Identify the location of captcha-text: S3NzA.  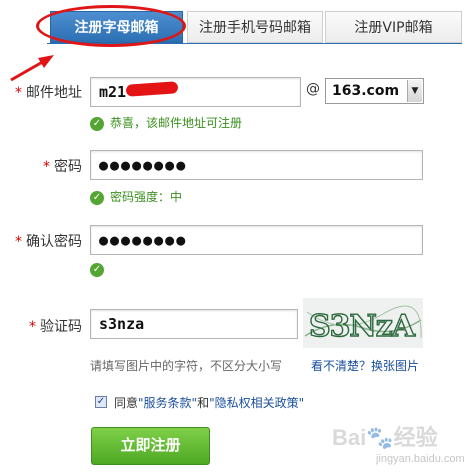
(362, 326).